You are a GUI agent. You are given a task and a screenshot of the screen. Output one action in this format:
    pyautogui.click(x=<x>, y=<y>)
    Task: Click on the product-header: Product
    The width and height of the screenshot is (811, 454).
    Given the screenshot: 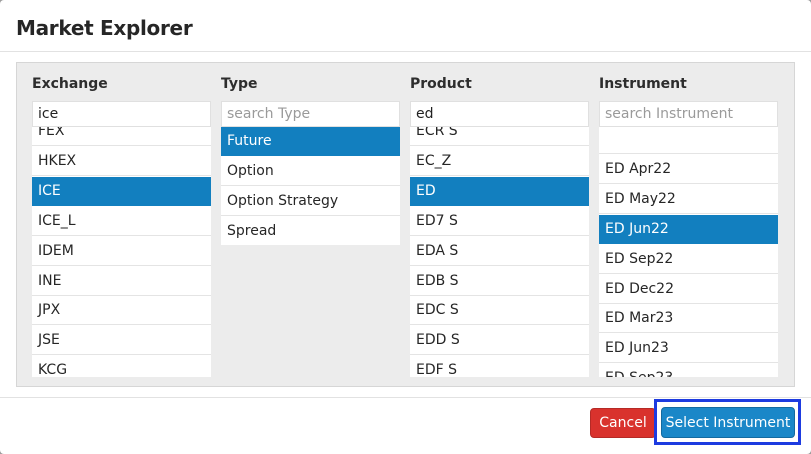 What is the action you would take?
    pyautogui.click(x=441, y=84)
    